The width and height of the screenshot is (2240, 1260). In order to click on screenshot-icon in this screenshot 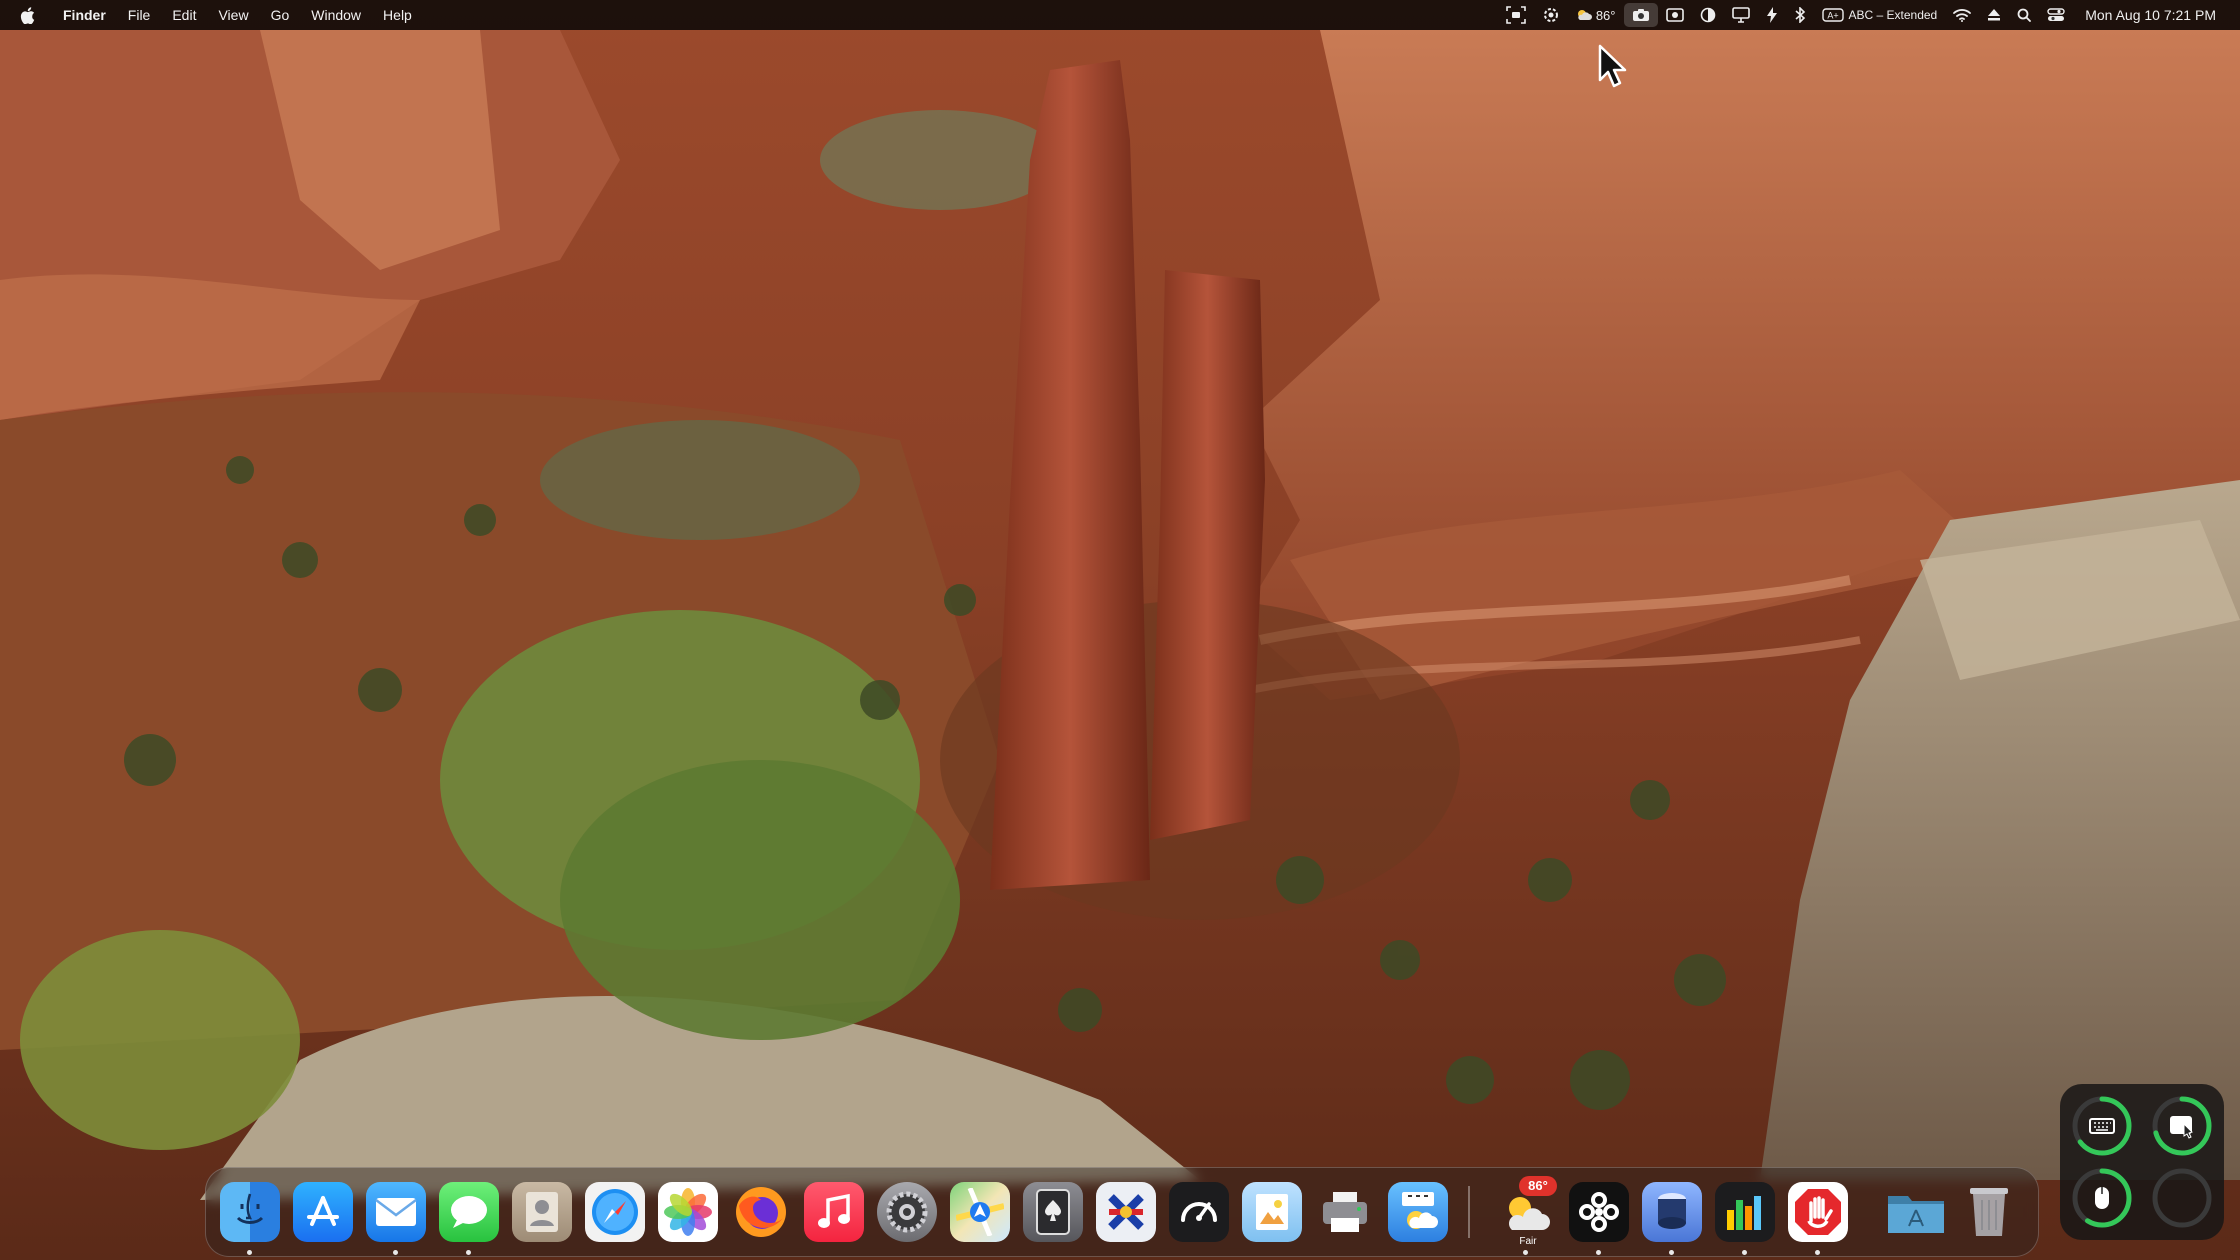, I will do `click(1516, 15)`.